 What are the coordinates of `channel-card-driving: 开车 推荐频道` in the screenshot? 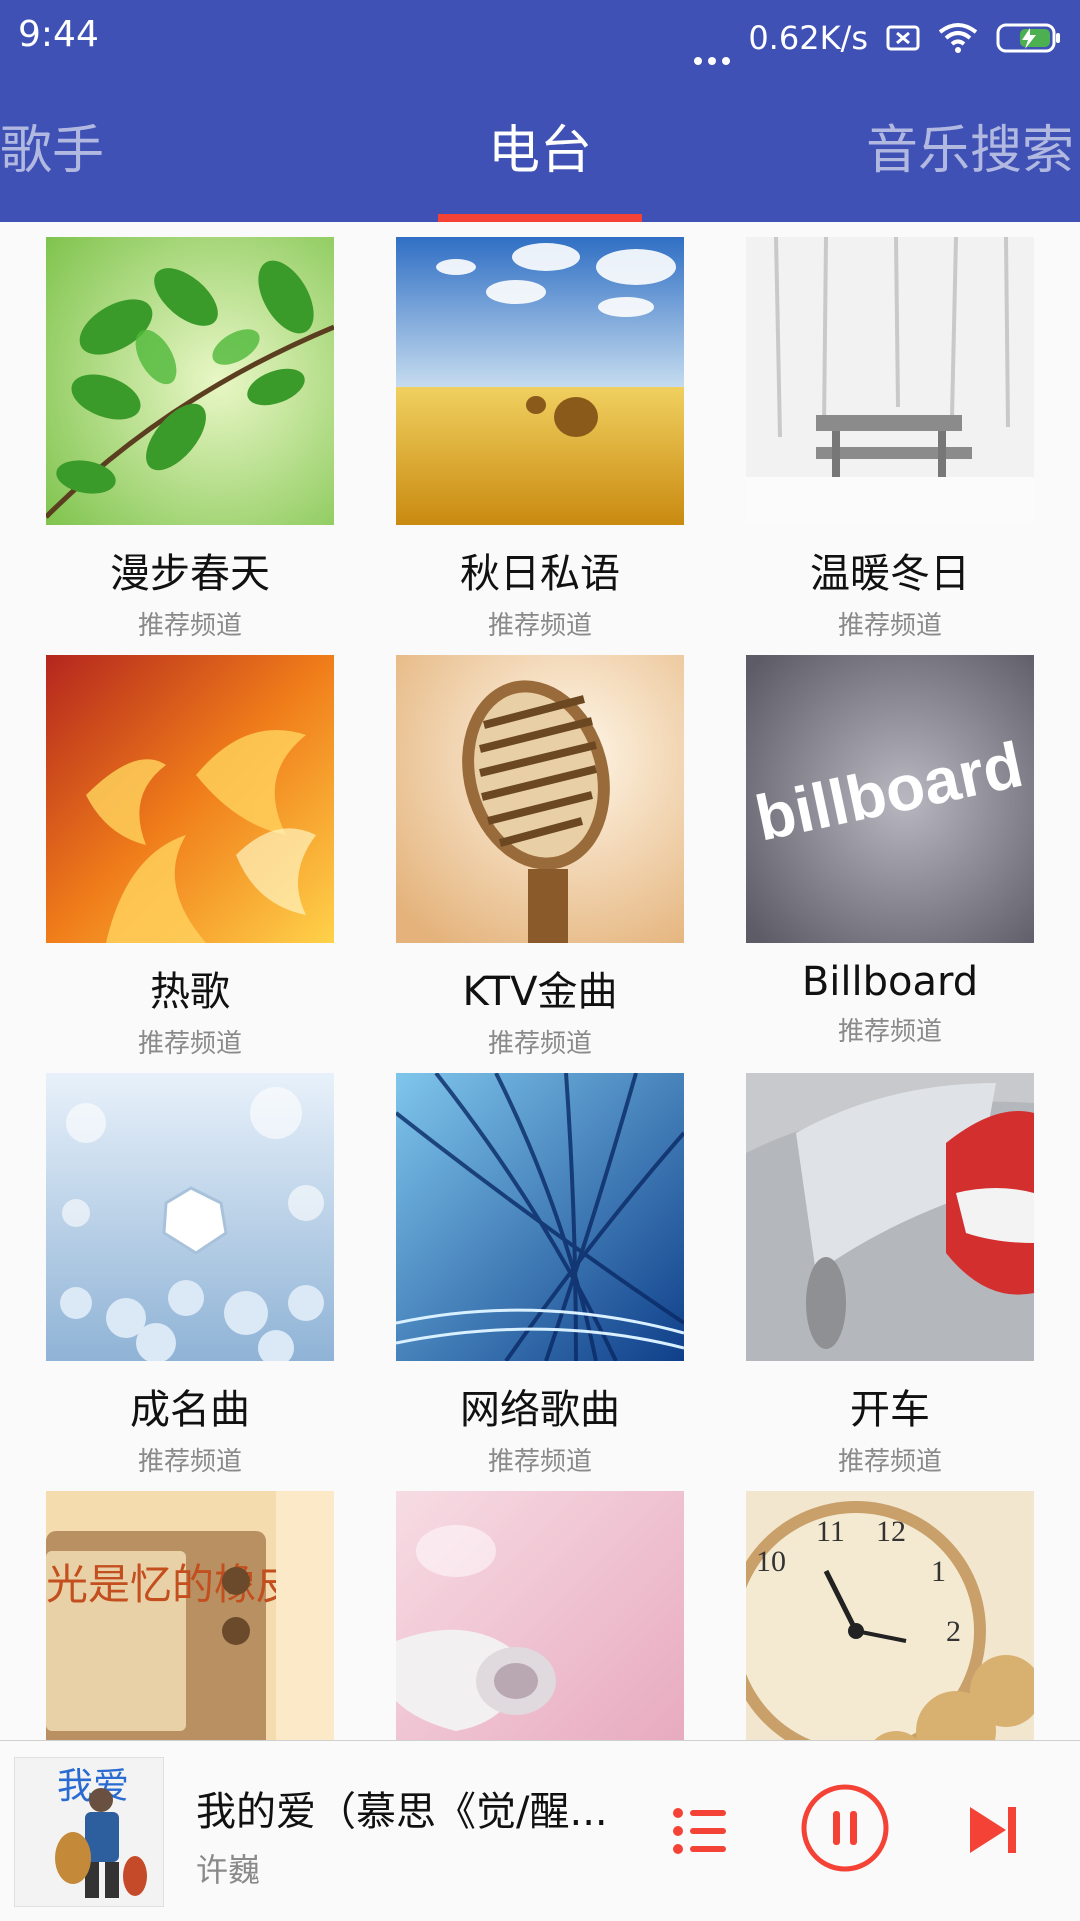 It's located at (890, 1275).